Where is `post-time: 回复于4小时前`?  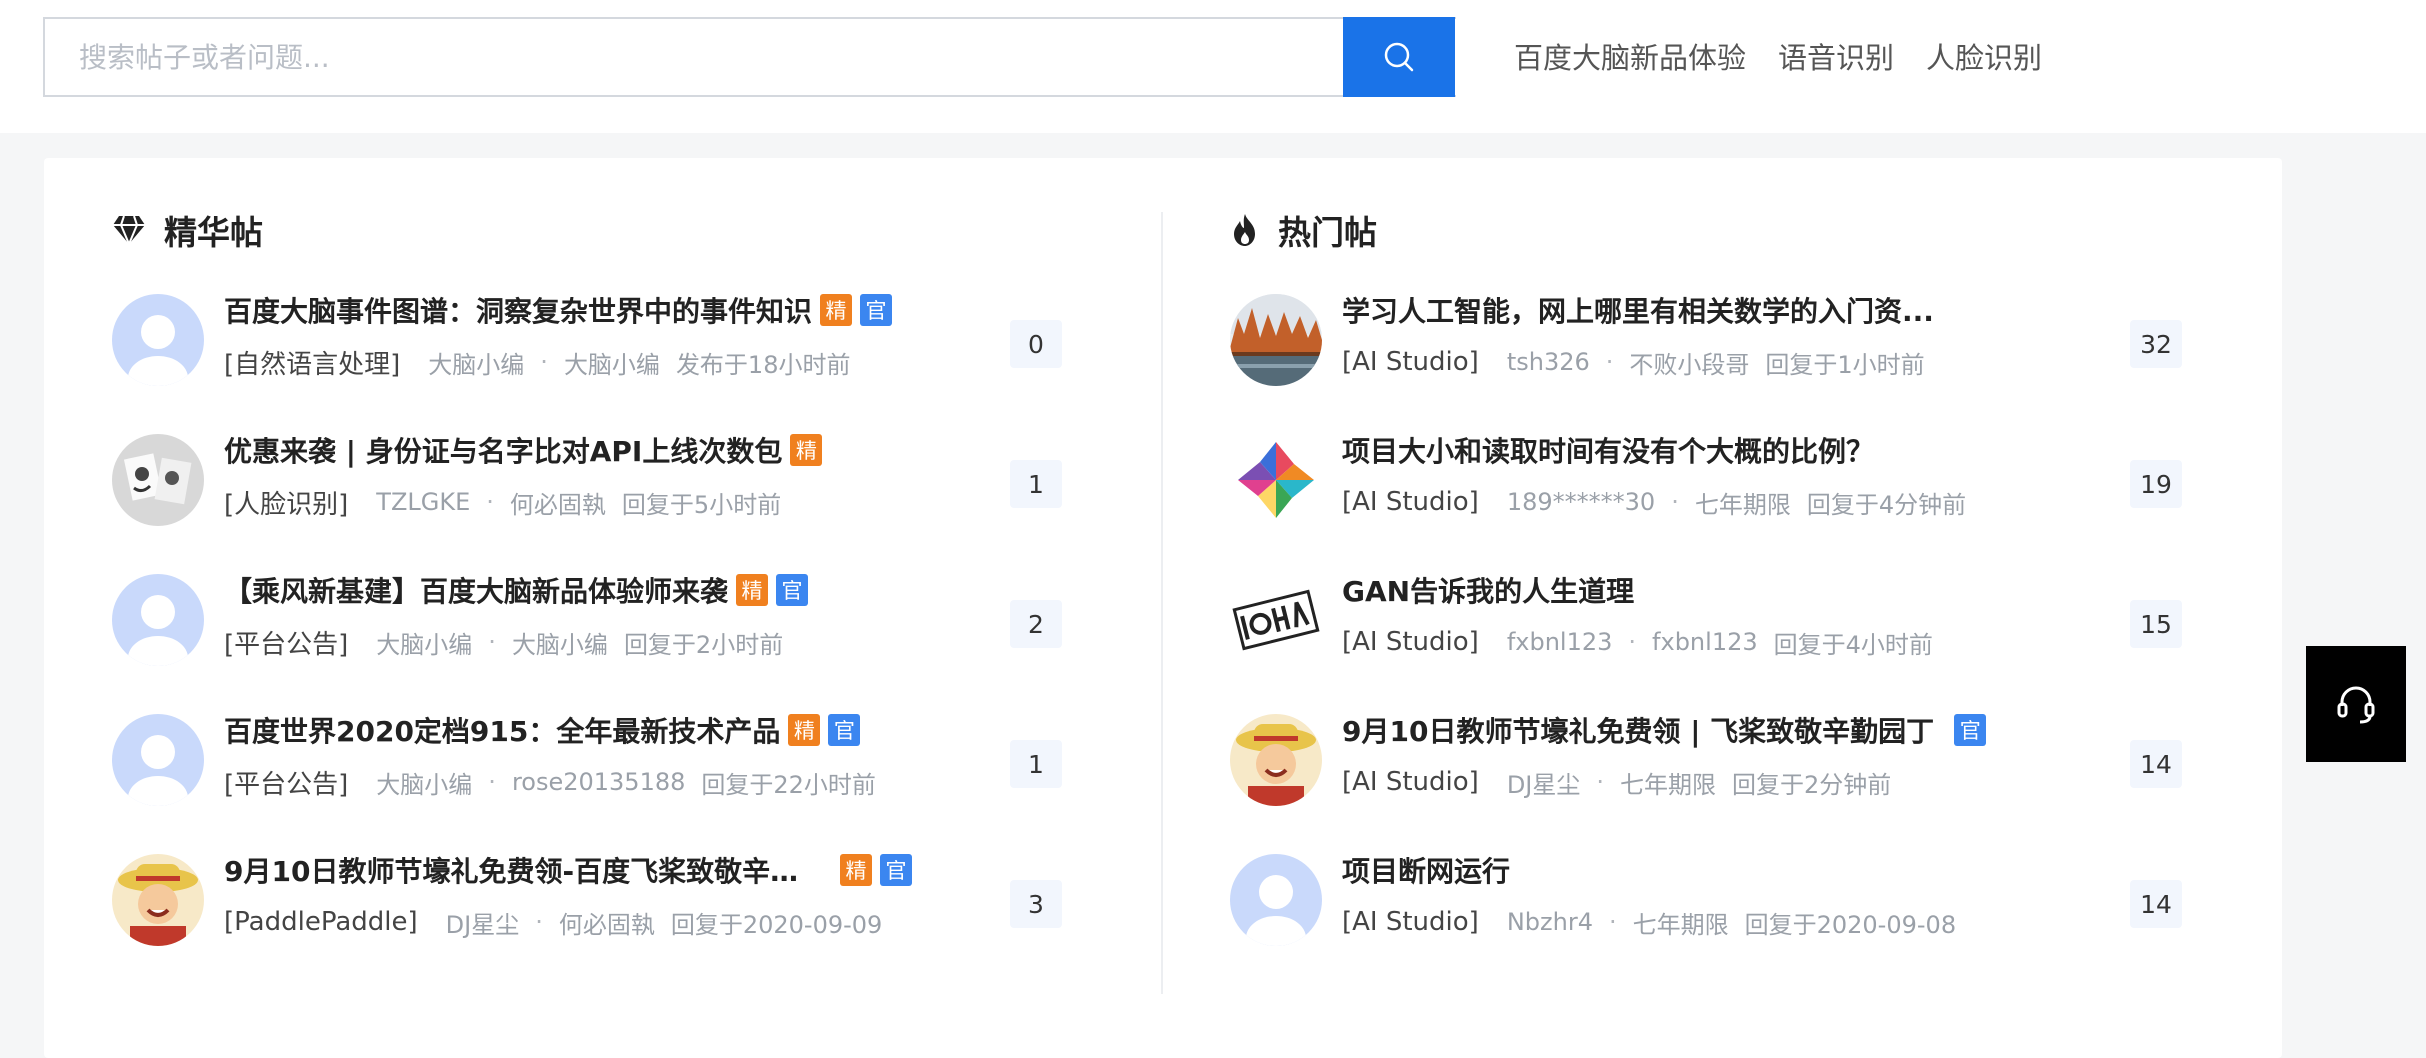 post-time: 回复于4小时前 is located at coordinates (1853, 644).